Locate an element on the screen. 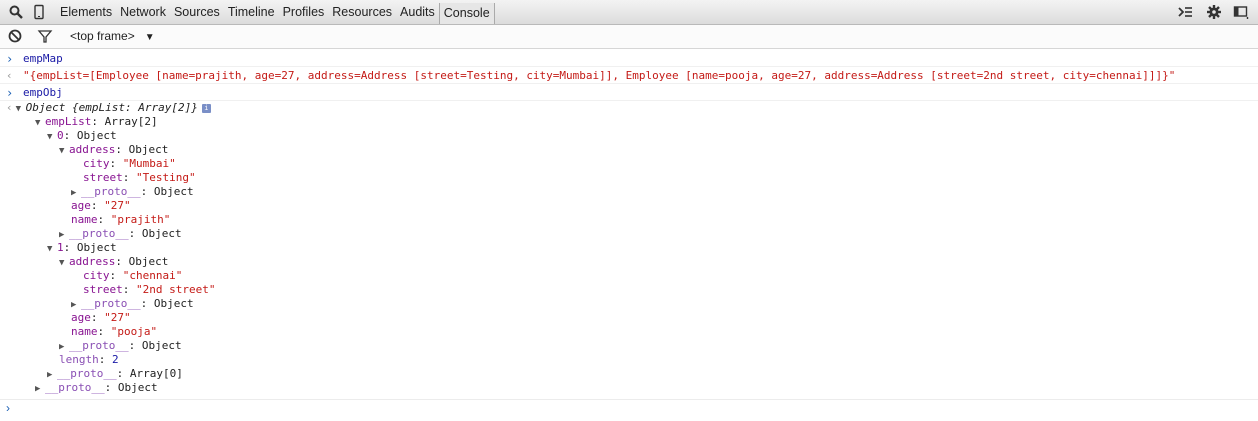 Image resolution: width=1258 pixels, height=421 pixels. tree-node-item-0: ▼ 0: Object is located at coordinates (82, 136).